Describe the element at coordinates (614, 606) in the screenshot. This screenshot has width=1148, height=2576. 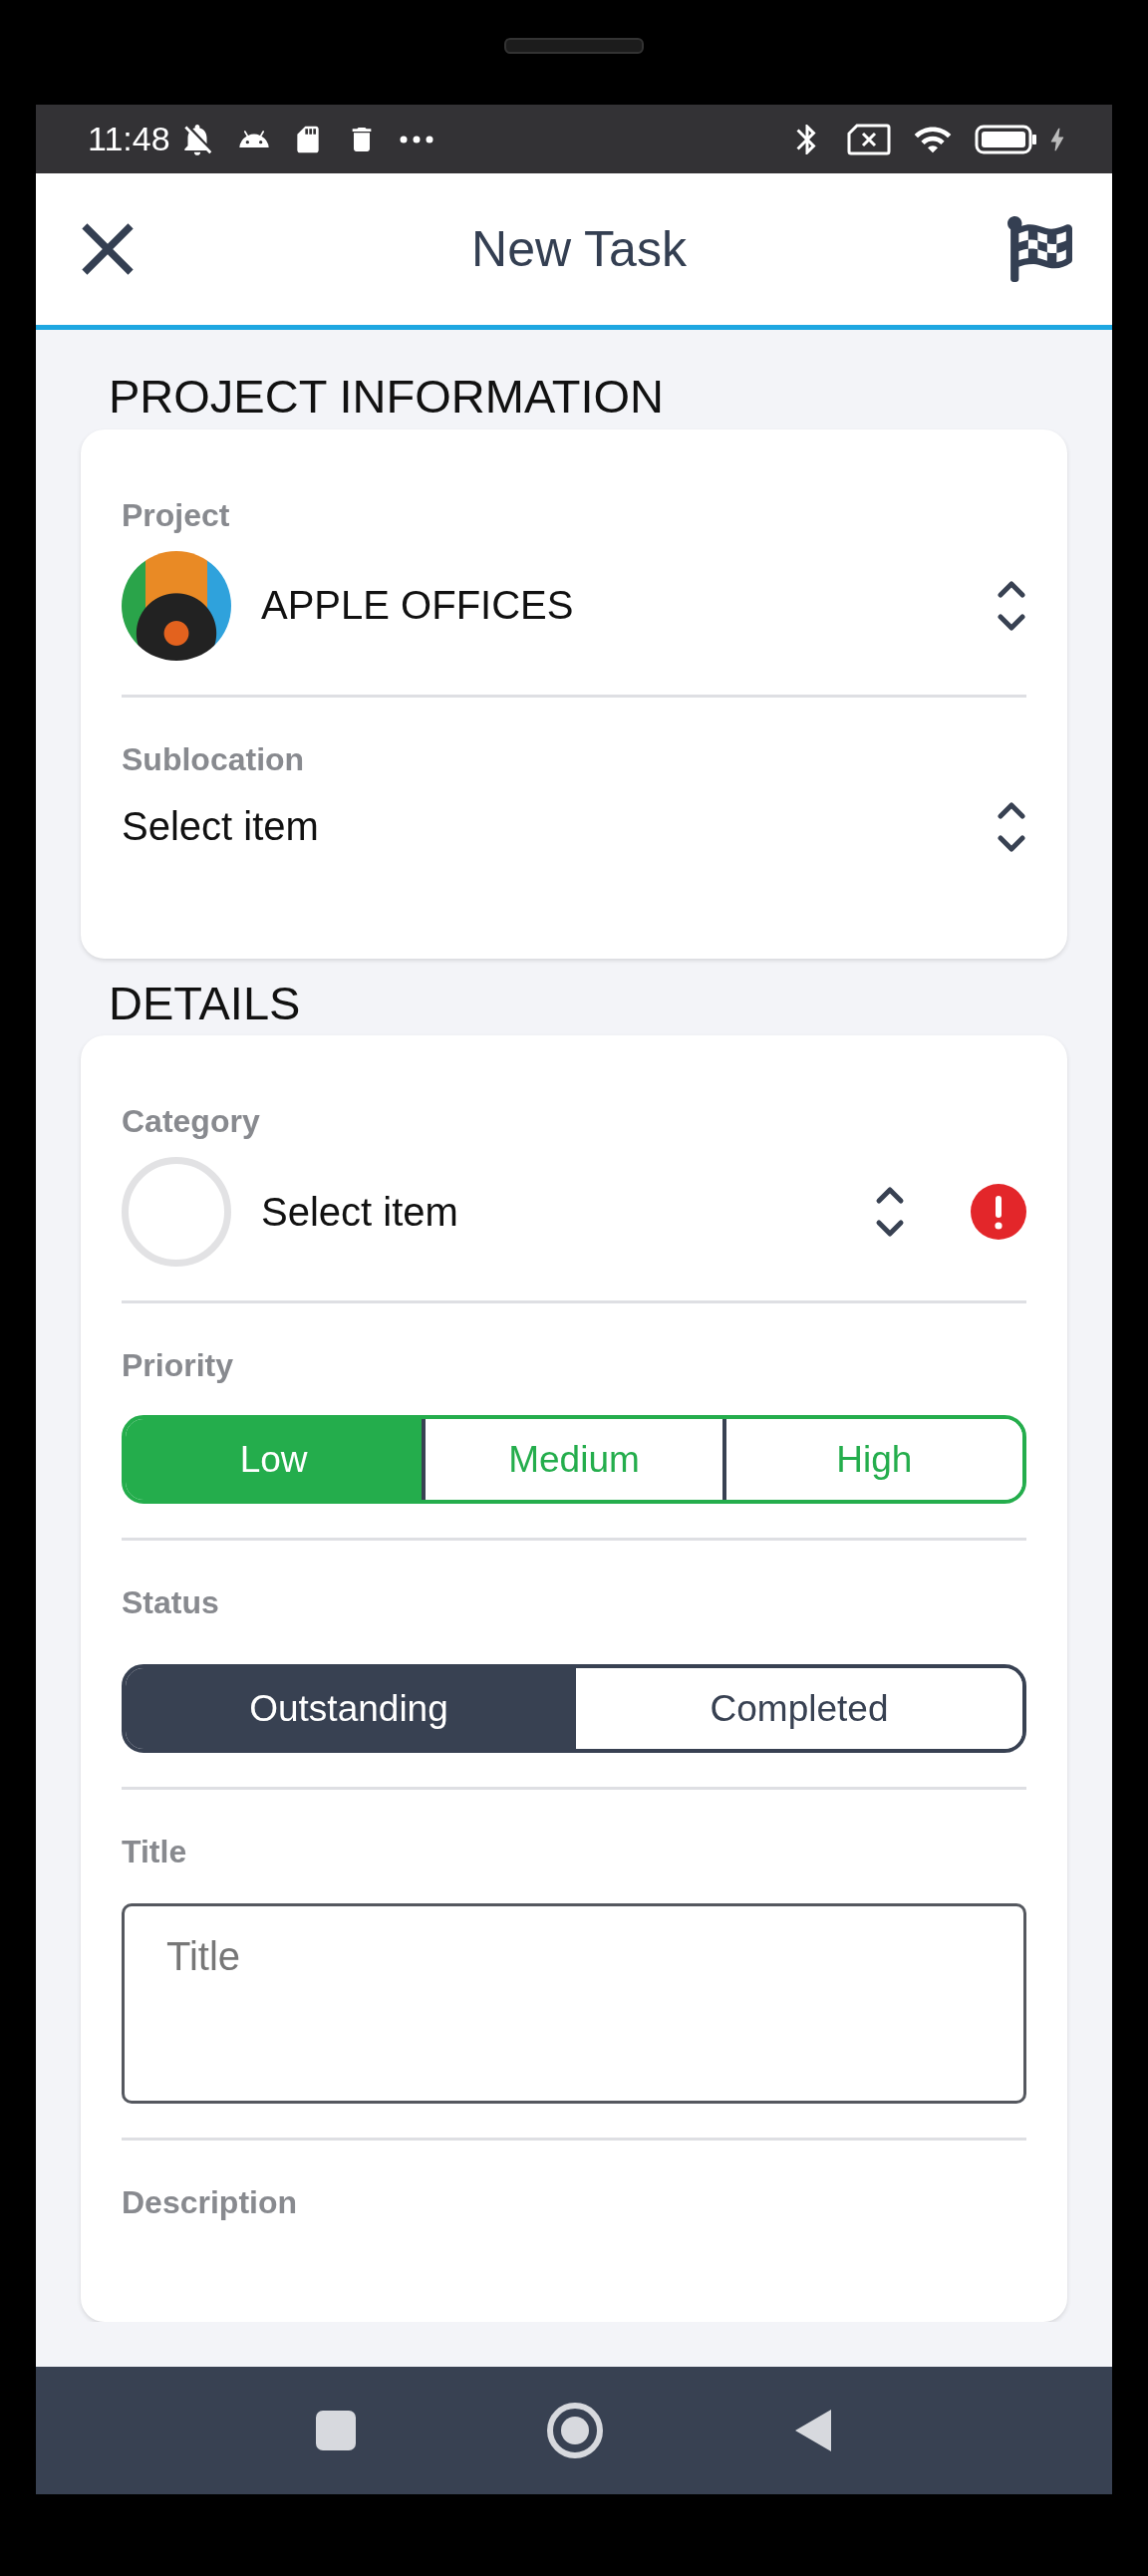
I see `select-value: APPLE OFFICES` at that location.